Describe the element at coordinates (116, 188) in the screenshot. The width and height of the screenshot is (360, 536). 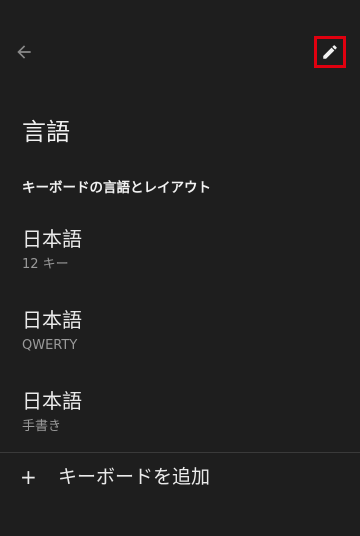
I see `section-header: キーボードの言語とレイアウト` at that location.